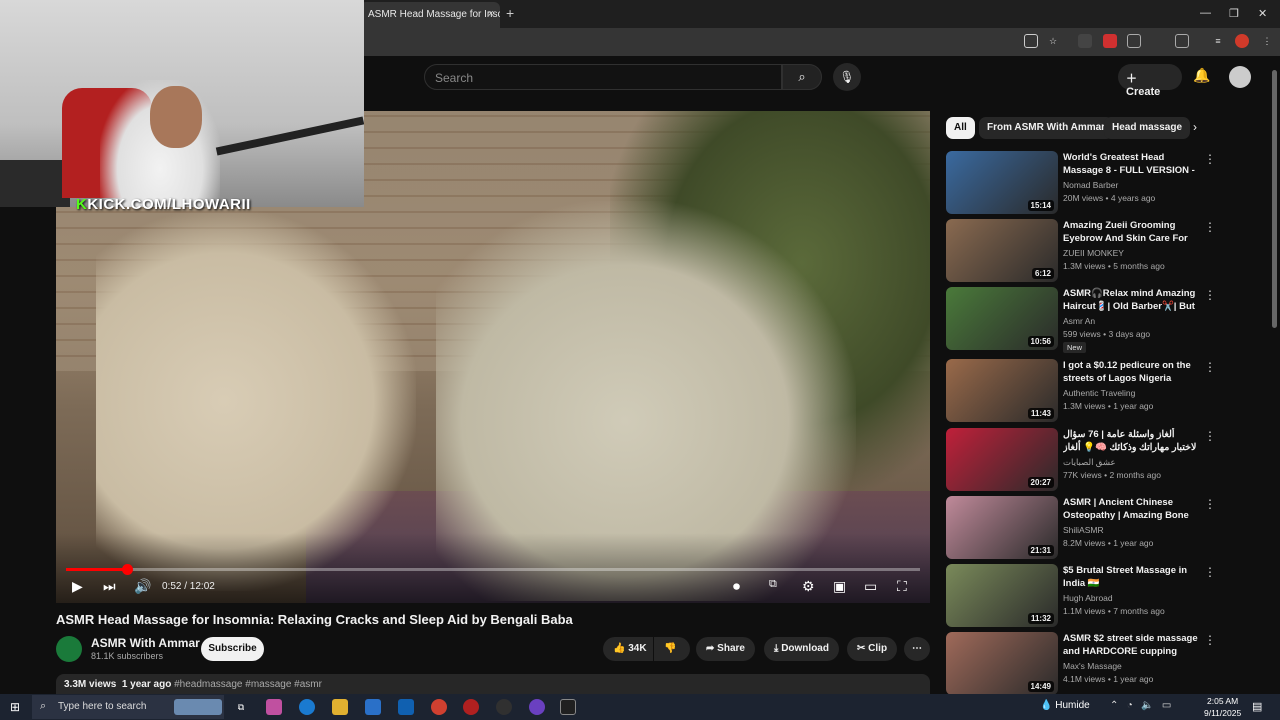 The image size is (1280, 720). What do you see at coordinates (340, 707) in the screenshot?
I see `file-explorer-icon` at bounding box center [340, 707].